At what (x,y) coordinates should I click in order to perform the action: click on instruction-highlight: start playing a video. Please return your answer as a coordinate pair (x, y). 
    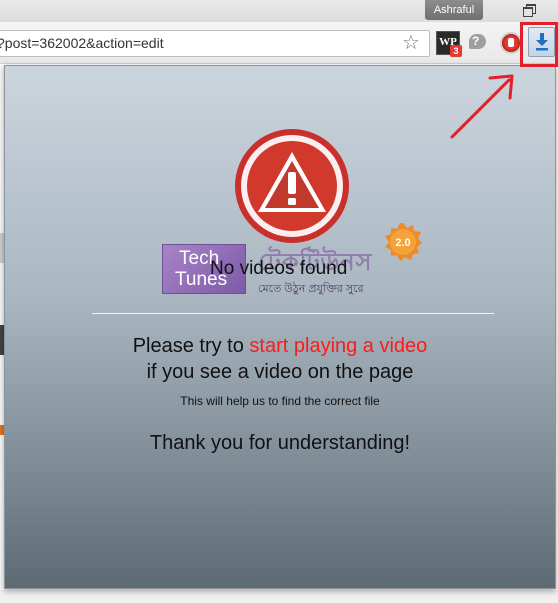
    Looking at the image, I should click on (338, 346).